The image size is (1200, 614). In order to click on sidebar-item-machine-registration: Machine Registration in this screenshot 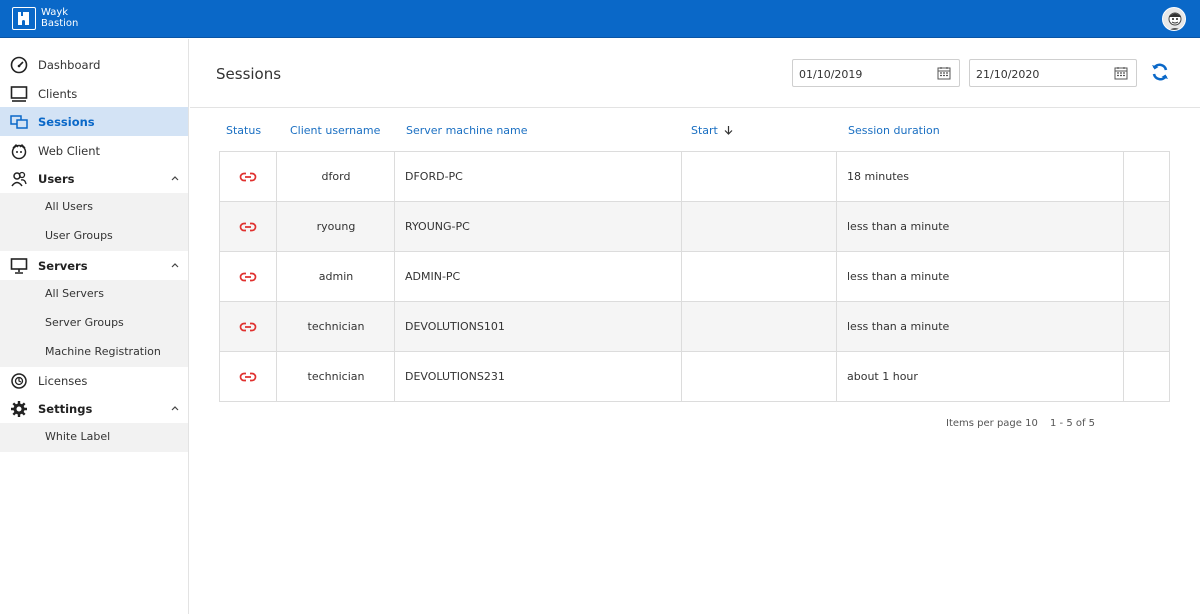, I will do `click(94, 352)`.